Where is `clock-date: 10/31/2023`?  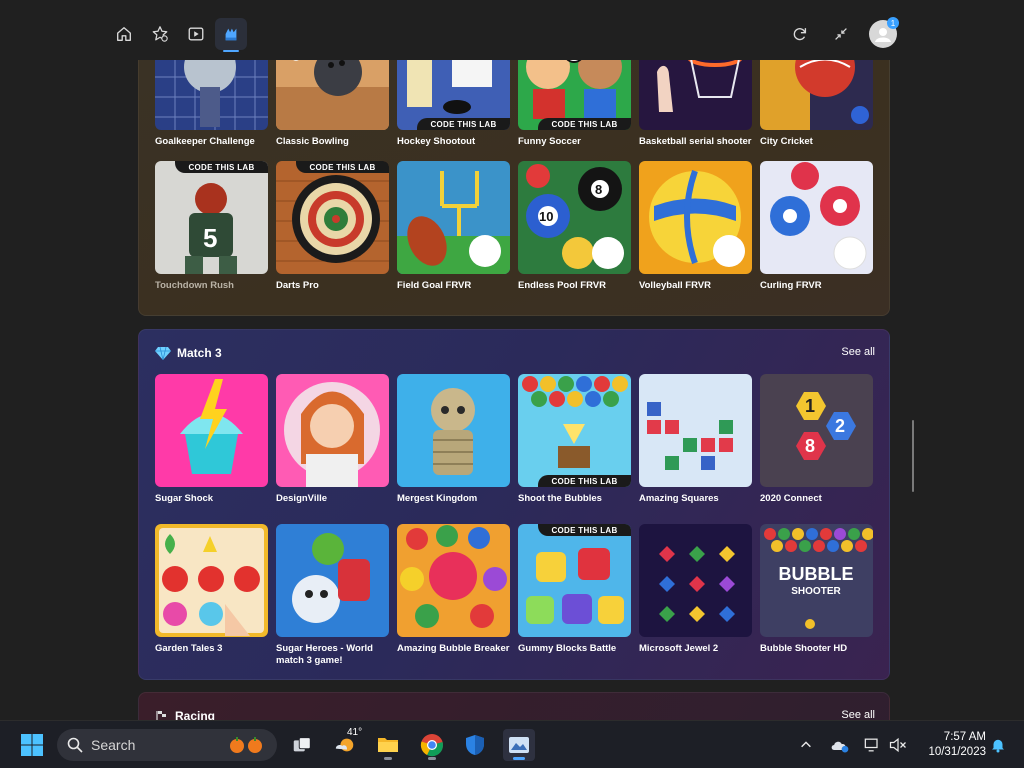
clock-date: 10/31/2023 is located at coordinates (957, 752).